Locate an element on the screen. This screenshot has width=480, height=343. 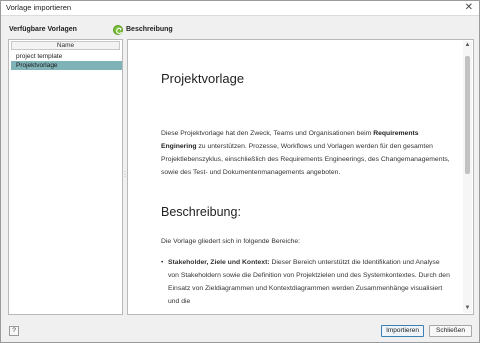
window-title: Vorlage importieren is located at coordinates (39, 7).